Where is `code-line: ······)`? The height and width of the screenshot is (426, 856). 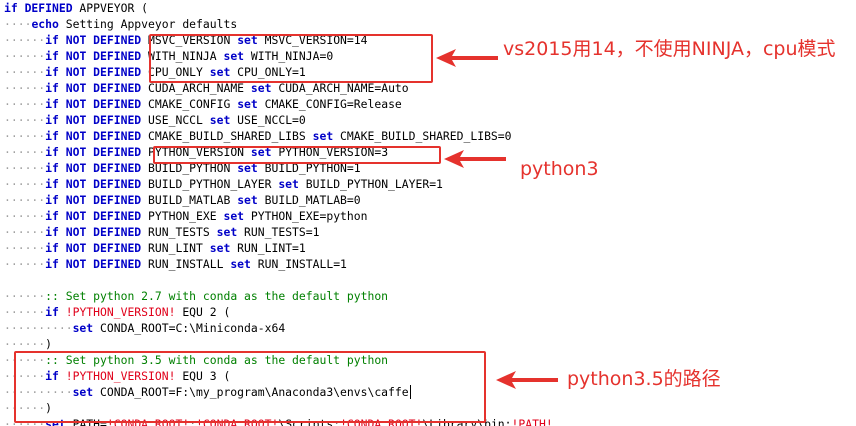
code-line: ······) is located at coordinates (334, 344).